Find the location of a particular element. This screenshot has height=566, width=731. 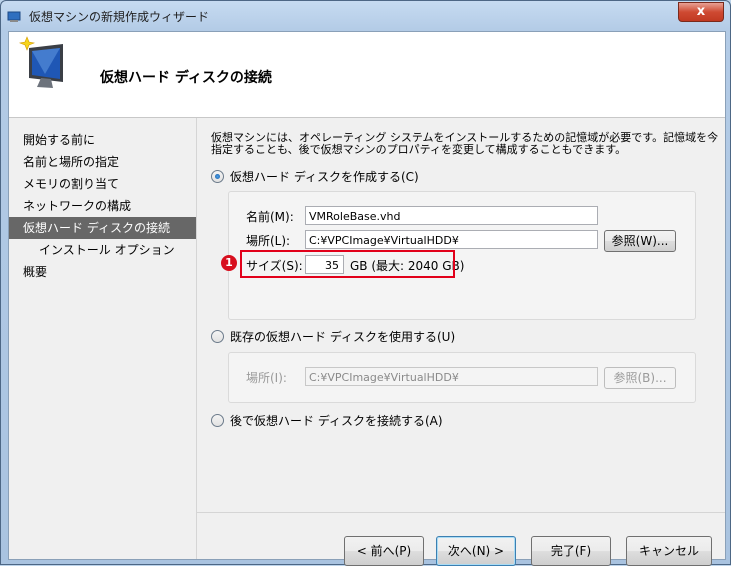

size-highlight-box is located at coordinates (347, 264).